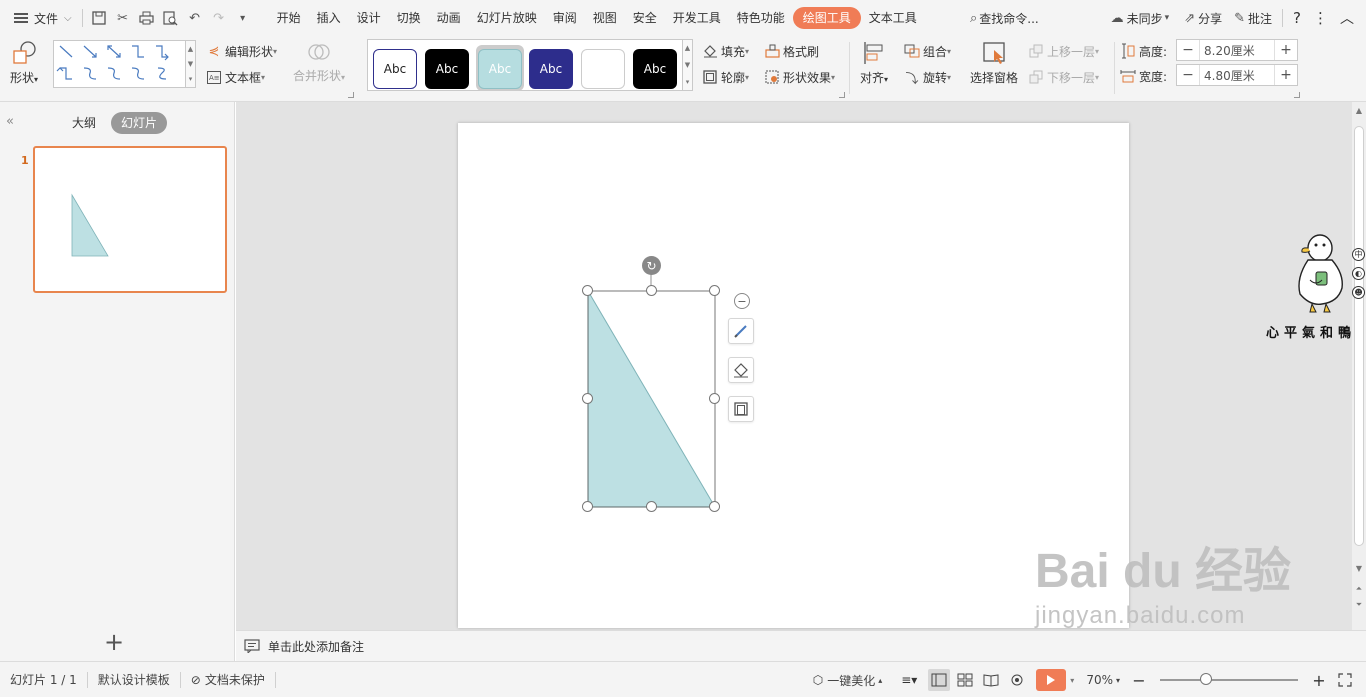  Describe the element at coordinates (655, 69) in the screenshot. I see `shape-style-black-2: Abc` at that location.